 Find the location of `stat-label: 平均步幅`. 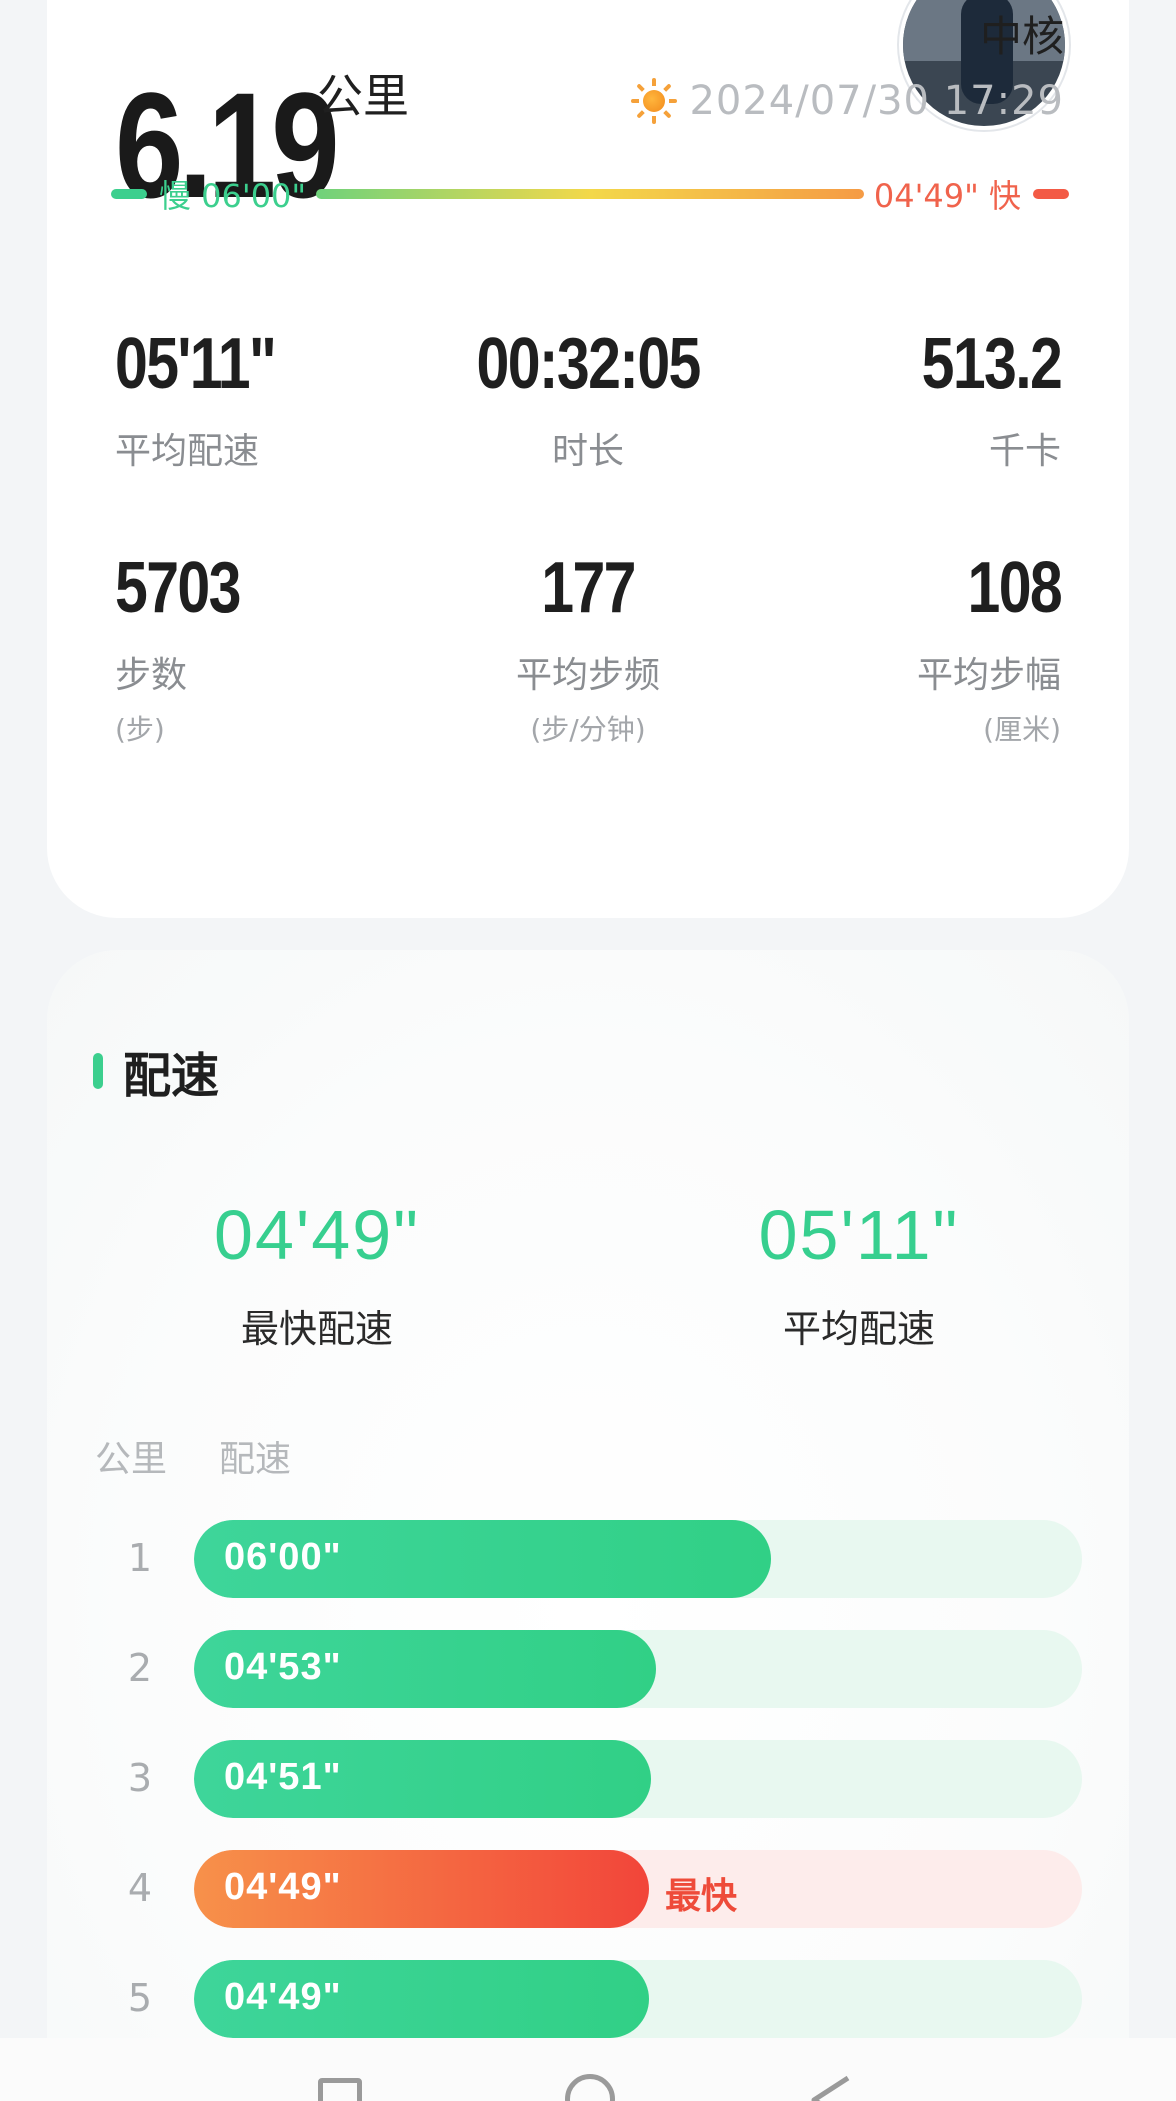

stat-label: 平均步幅 is located at coordinates (988, 675).